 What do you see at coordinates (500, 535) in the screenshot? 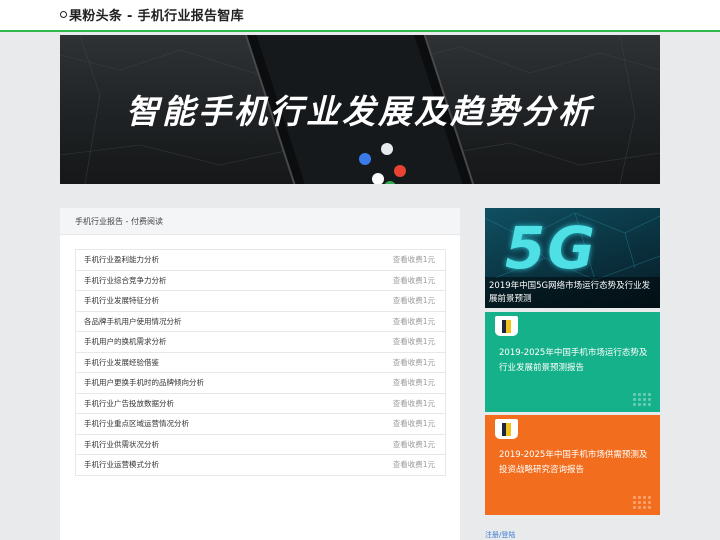
I see `login-link: 注册/登陆` at bounding box center [500, 535].